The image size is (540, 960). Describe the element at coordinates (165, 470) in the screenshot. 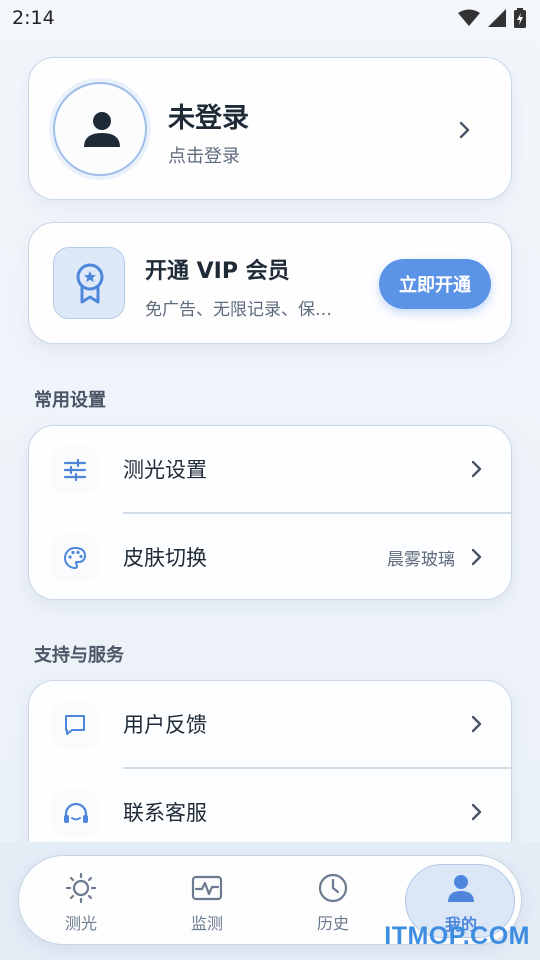

I see `menu-item-label: 测光设置` at that location.